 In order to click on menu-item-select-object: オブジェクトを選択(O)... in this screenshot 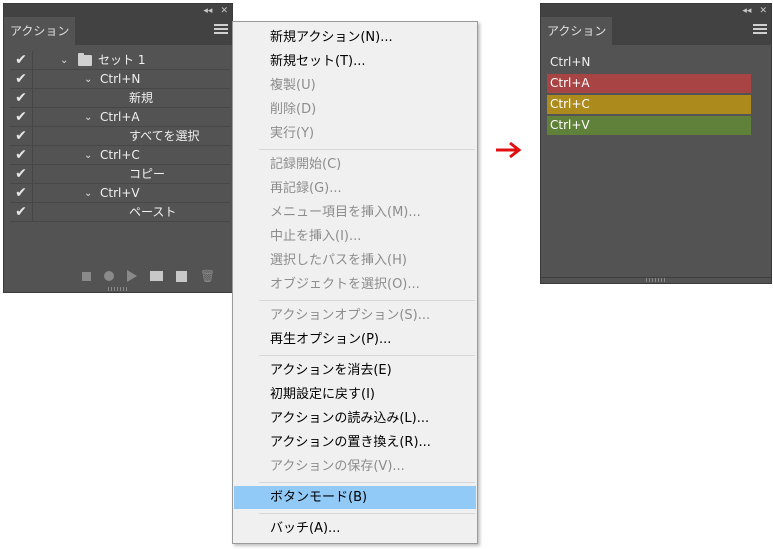, I will do `click(355, 284)`.